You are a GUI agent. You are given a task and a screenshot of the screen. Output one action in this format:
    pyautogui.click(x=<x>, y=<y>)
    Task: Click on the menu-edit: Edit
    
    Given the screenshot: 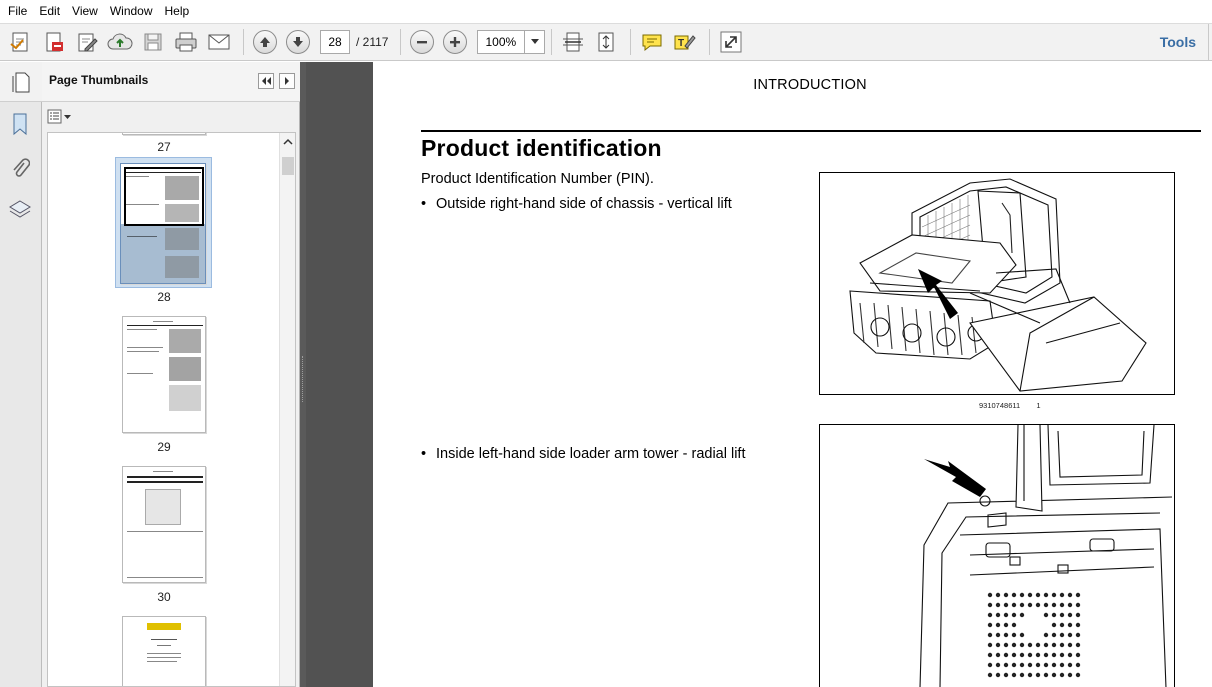 What is the action you would take?
    pyautogui.click(x=49, y=11)
    